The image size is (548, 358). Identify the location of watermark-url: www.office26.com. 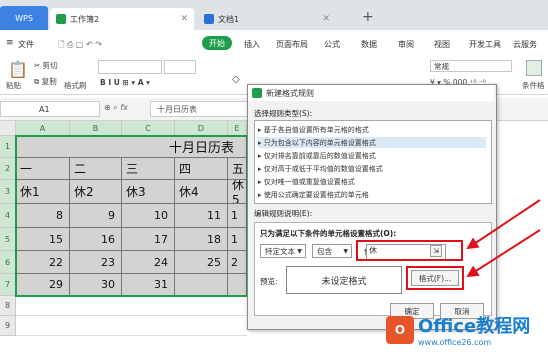
(455, 342).